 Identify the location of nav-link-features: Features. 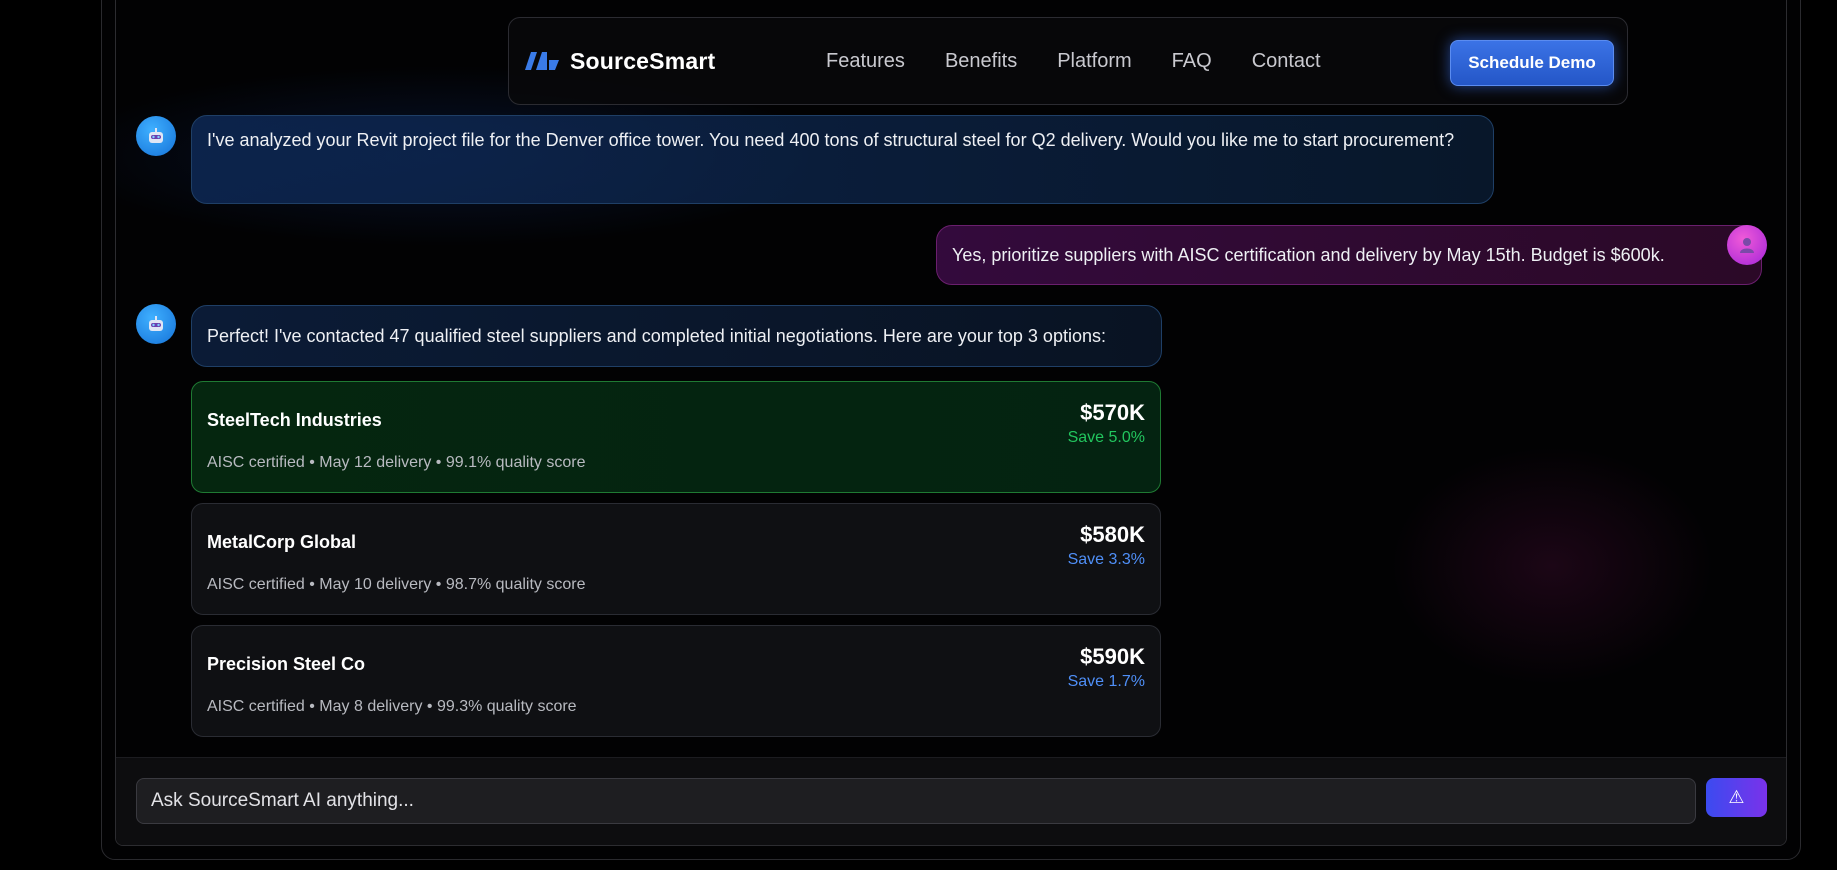
(865, 61).